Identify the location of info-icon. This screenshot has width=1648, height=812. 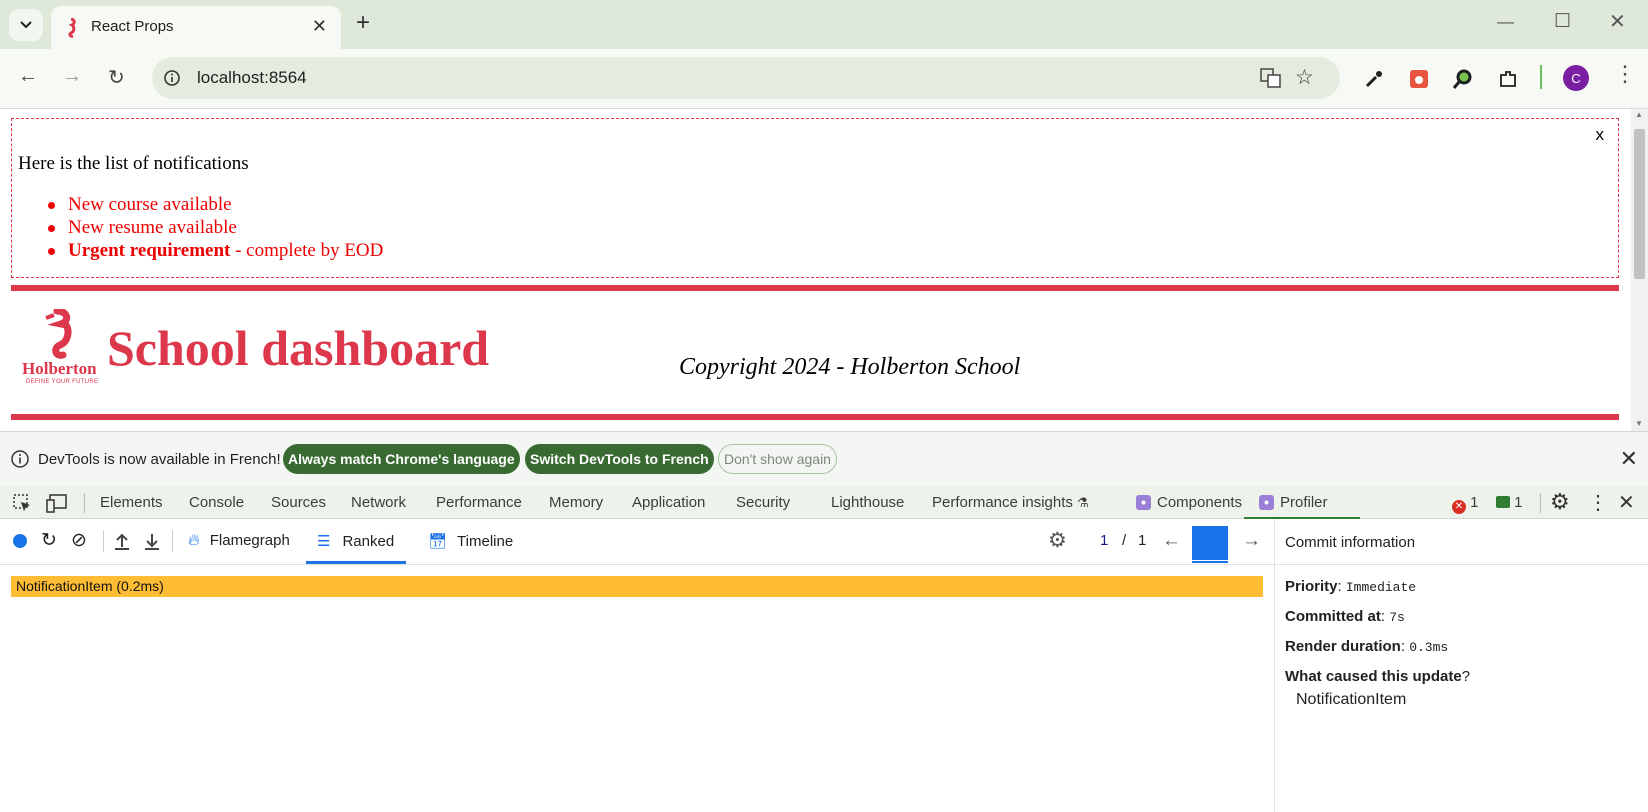
(20, 459).